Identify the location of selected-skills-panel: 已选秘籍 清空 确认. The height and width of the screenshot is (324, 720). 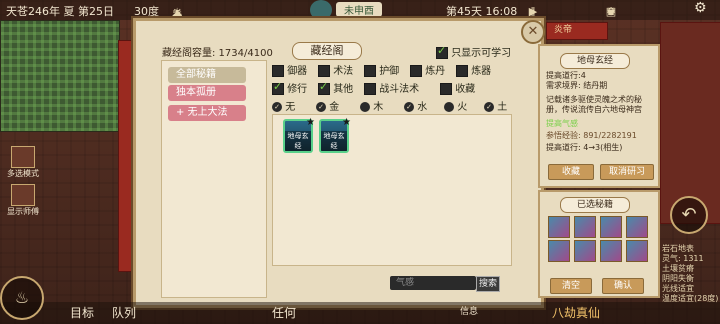
(599, 244).